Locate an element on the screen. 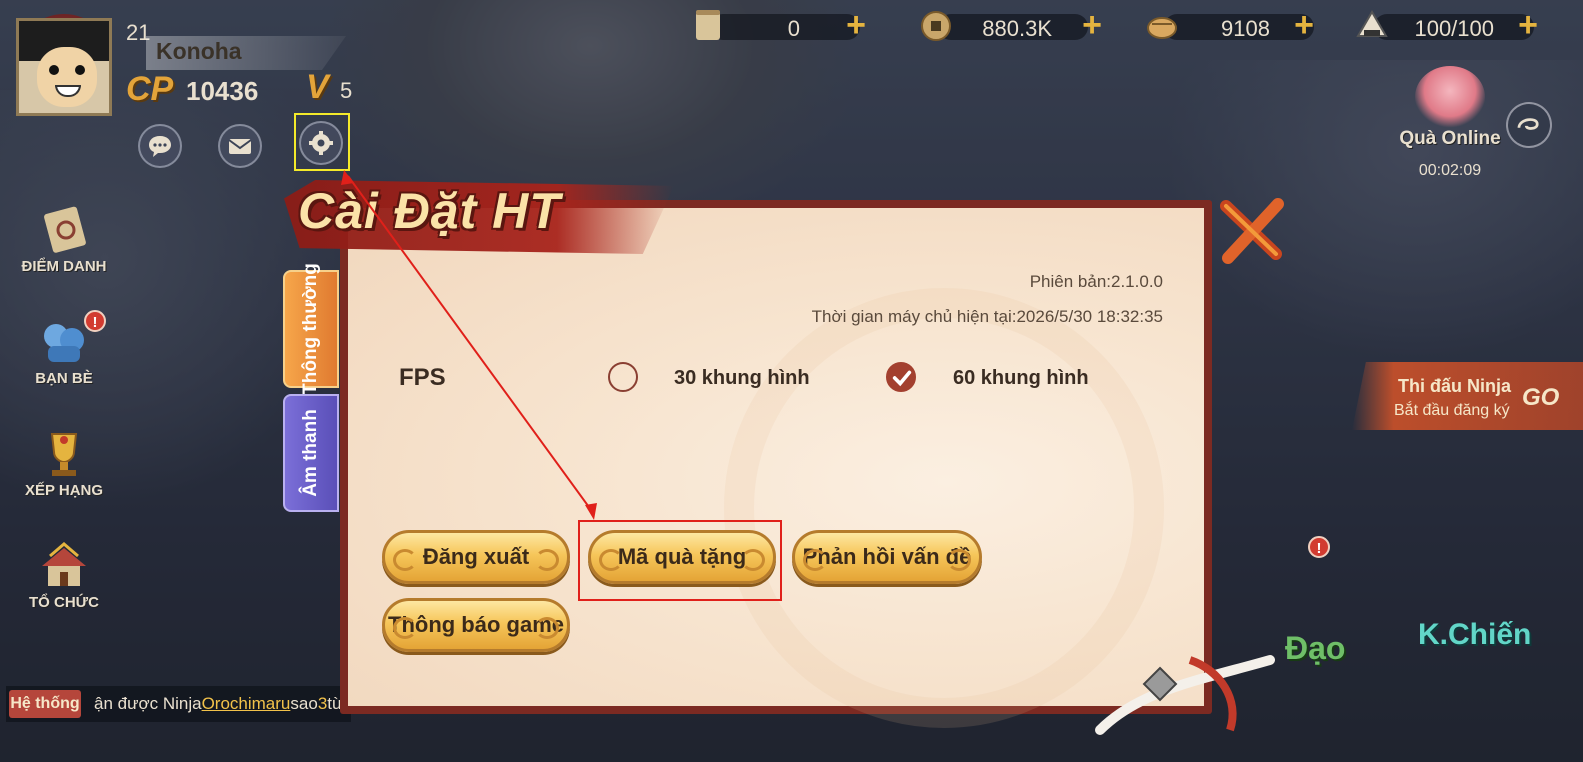 Image resolution: width=1583 pixels, height=762 pixels. ingot-icon is located at coordinates (1162, 28).